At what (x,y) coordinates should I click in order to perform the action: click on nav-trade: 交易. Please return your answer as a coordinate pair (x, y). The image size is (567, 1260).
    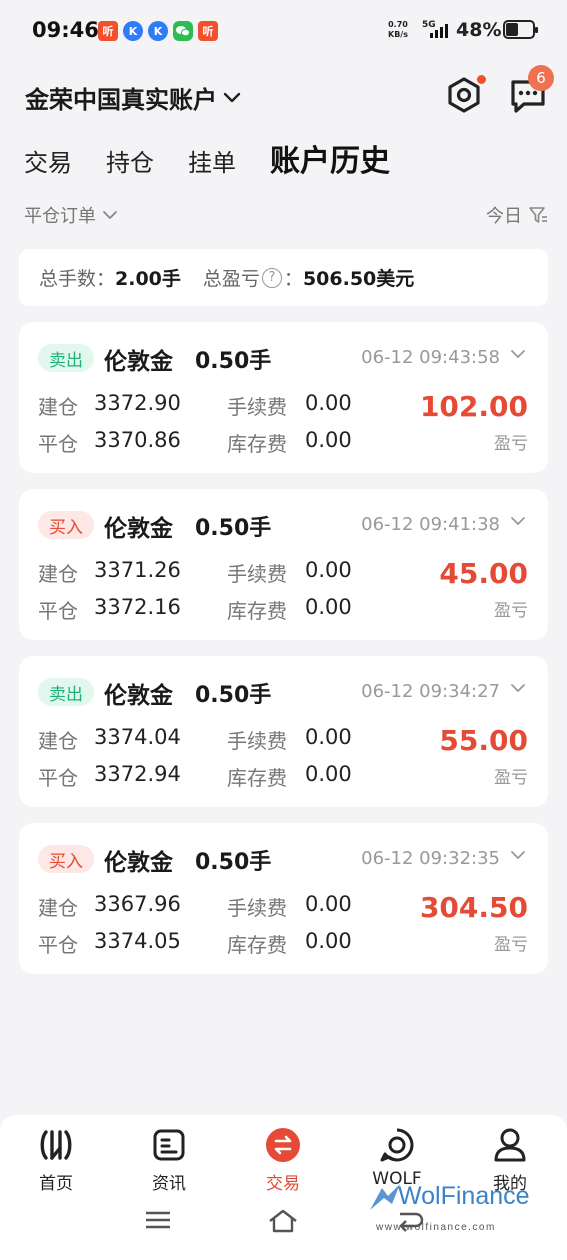
    Looking at the image, I should click on (283, 1159).